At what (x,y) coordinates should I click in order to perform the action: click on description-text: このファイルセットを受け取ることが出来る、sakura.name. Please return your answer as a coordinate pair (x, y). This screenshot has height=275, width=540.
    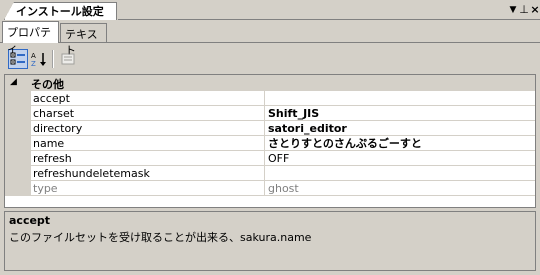
    Looking at the image, I should click on (160, 237).